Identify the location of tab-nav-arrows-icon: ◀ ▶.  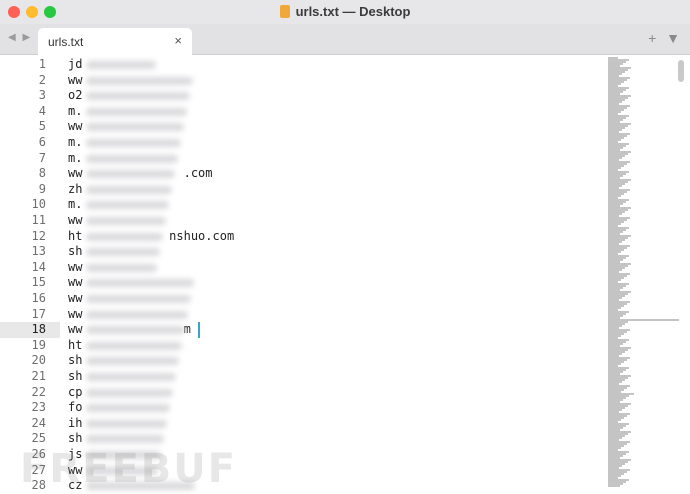
(20, 37).